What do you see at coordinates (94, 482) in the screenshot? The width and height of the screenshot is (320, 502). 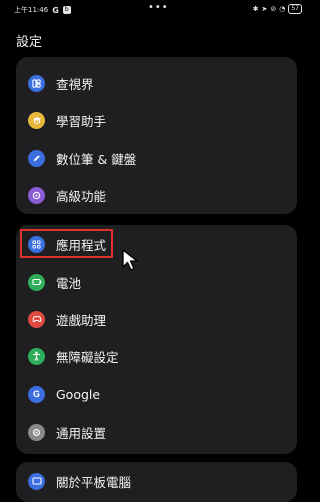 I see `settings-item-label: 關於平板電腦` at bounding box center [94, 482].